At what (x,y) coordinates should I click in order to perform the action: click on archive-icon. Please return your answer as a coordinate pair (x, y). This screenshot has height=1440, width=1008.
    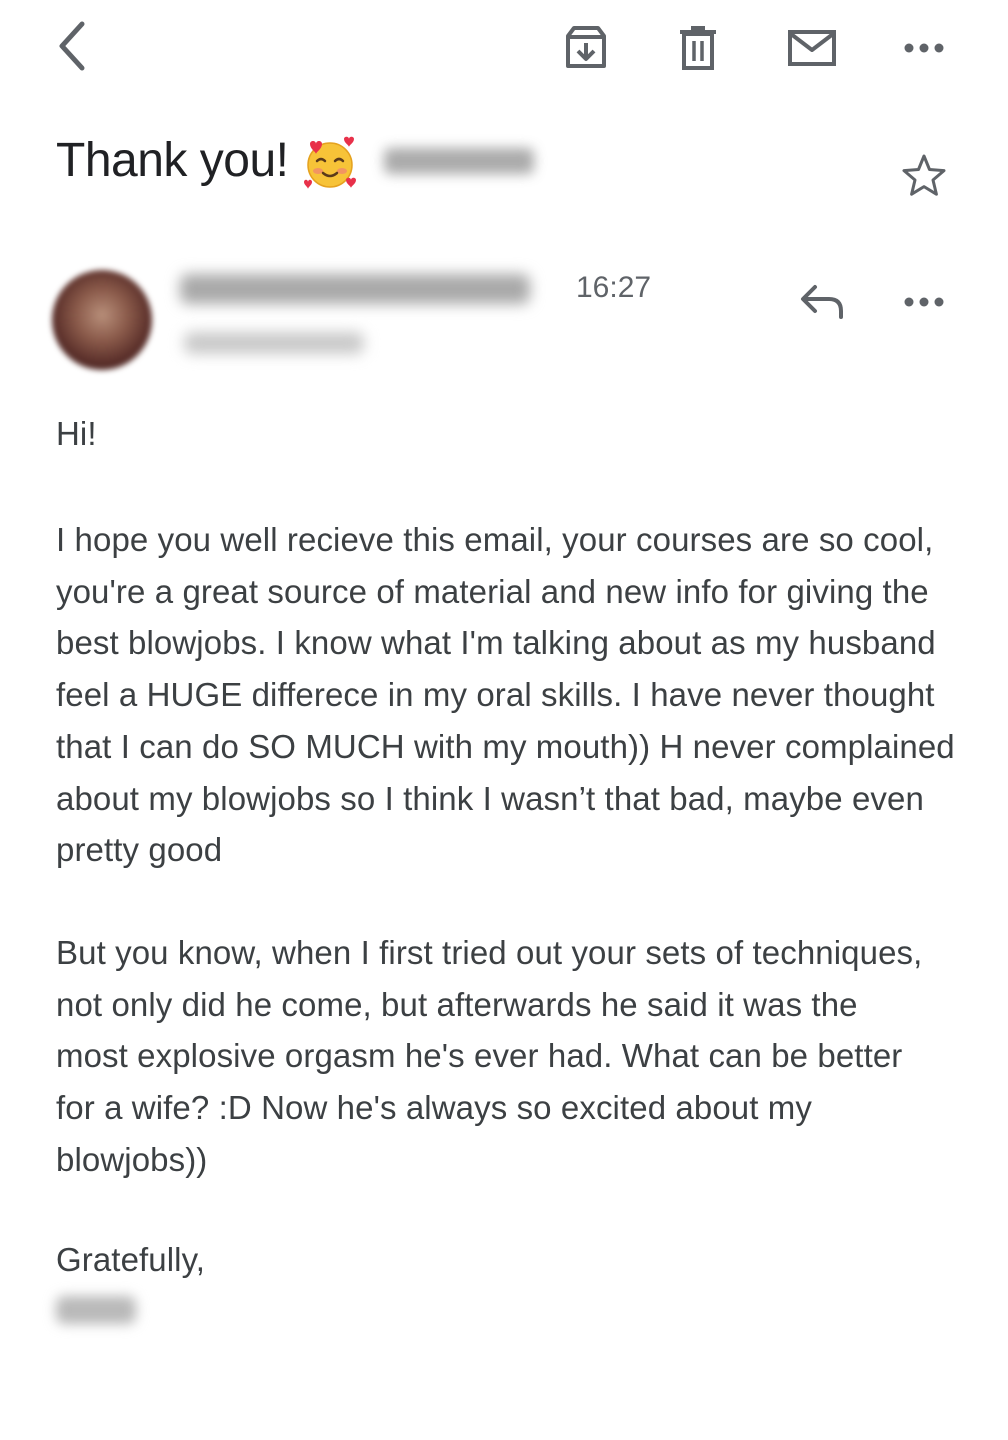
    Looking at the image, I should click on (586, 48).